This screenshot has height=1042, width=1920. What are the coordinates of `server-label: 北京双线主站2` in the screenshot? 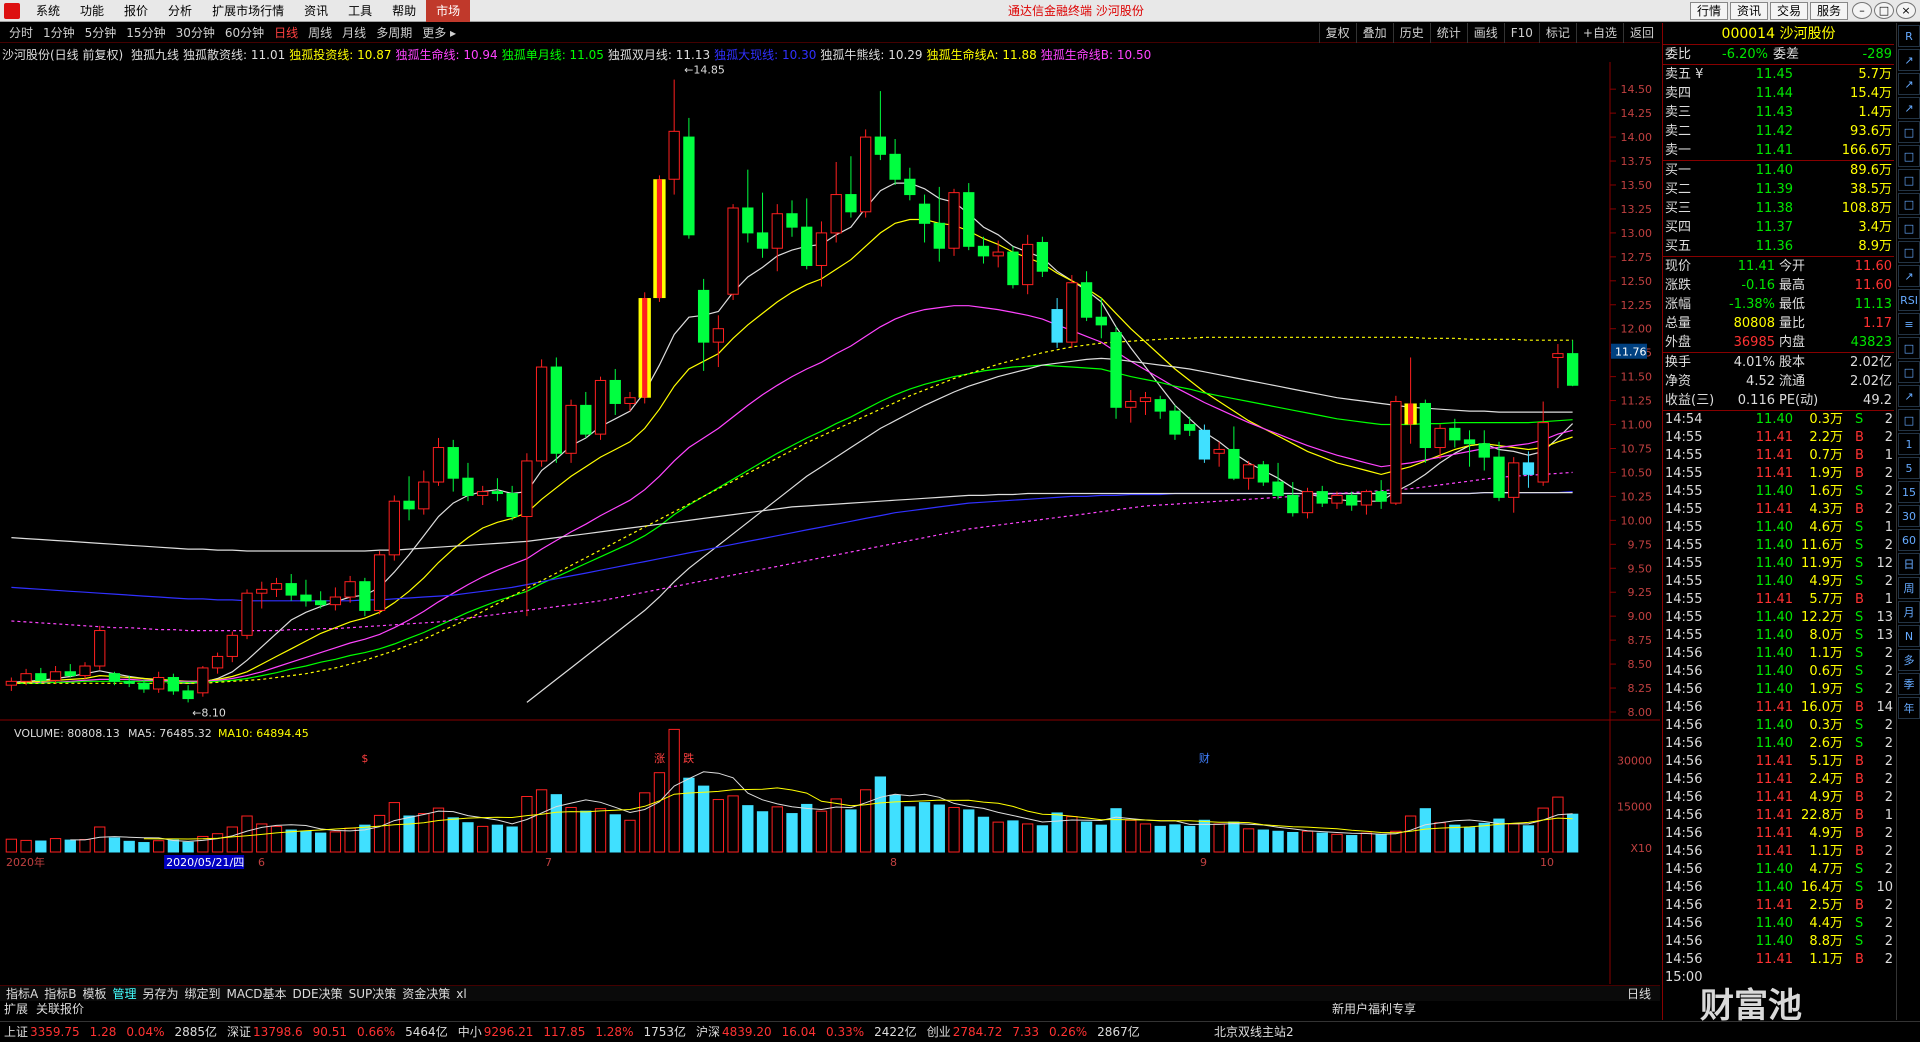 It's located at (1254, 1032).